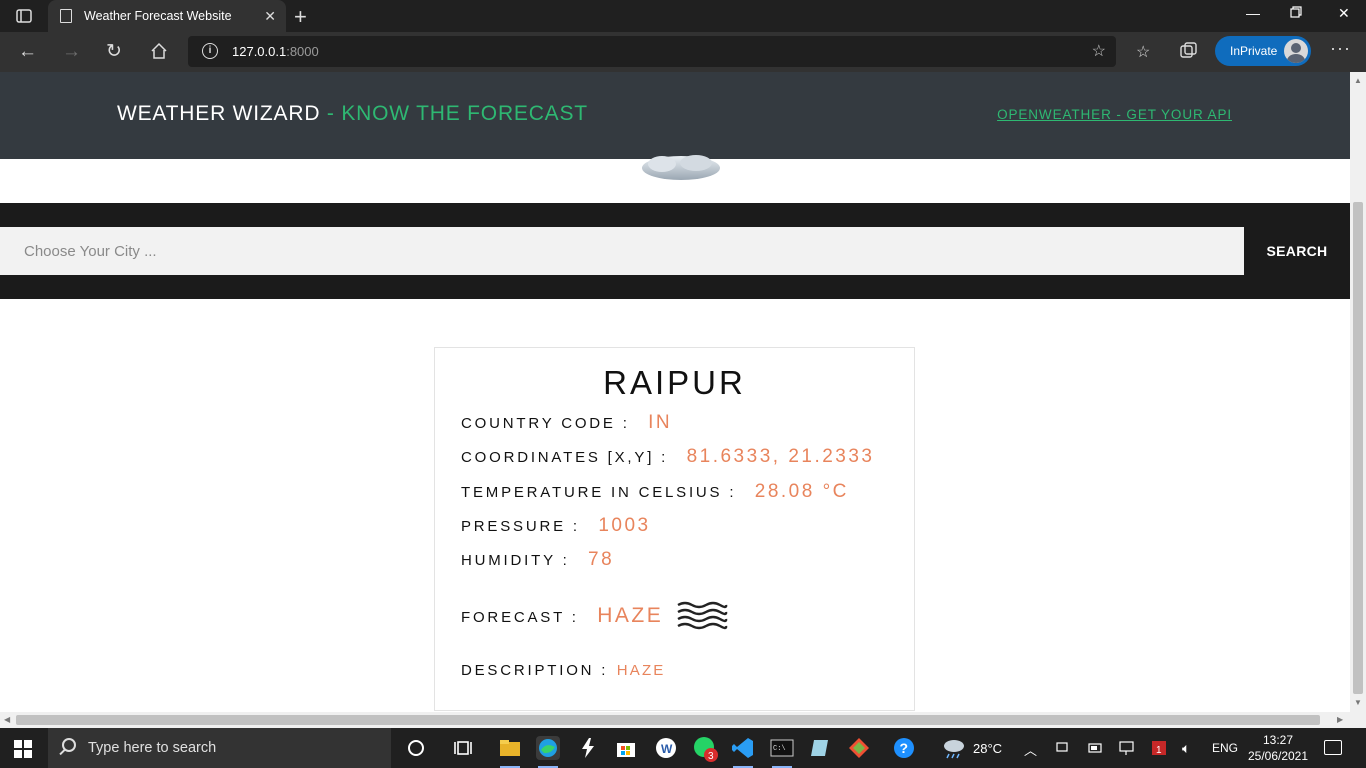 This screenshot has width=1366, height=768. I want to click on file-explorer-icon, so click(510, 752).